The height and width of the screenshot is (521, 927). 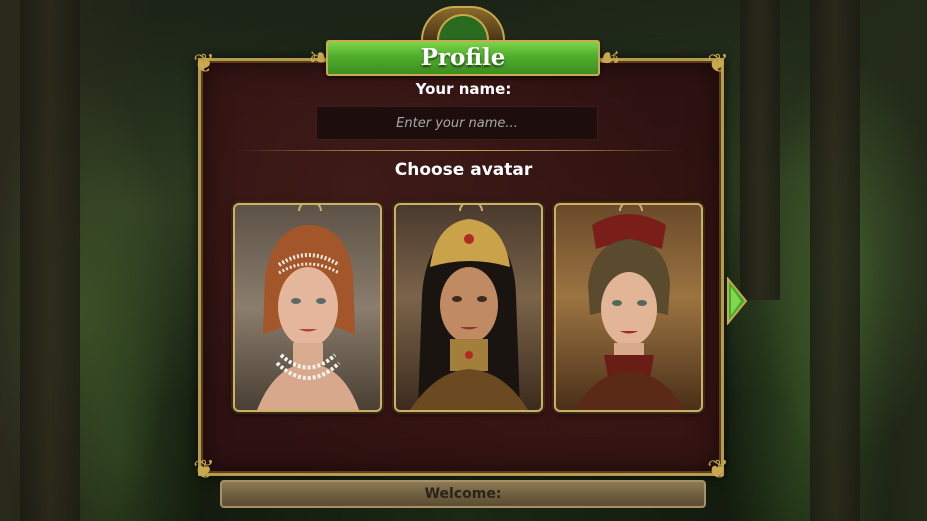 What do you see at coordinates (463, 27) in the screenshot?
I see `crest-emblem` at bounding box center [463, 27].